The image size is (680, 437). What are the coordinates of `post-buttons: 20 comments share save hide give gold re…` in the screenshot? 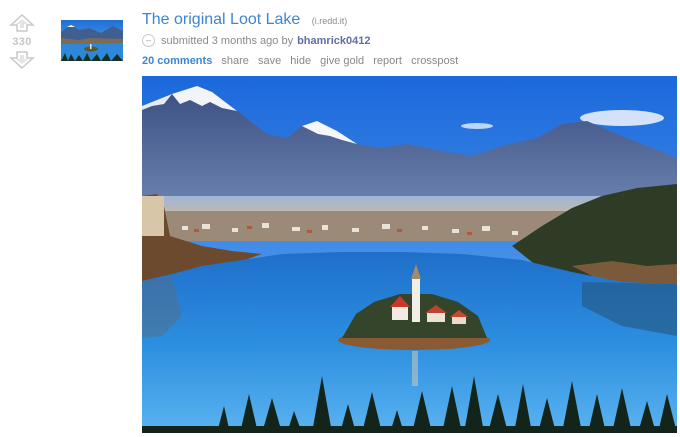 It's located at (303, 61).